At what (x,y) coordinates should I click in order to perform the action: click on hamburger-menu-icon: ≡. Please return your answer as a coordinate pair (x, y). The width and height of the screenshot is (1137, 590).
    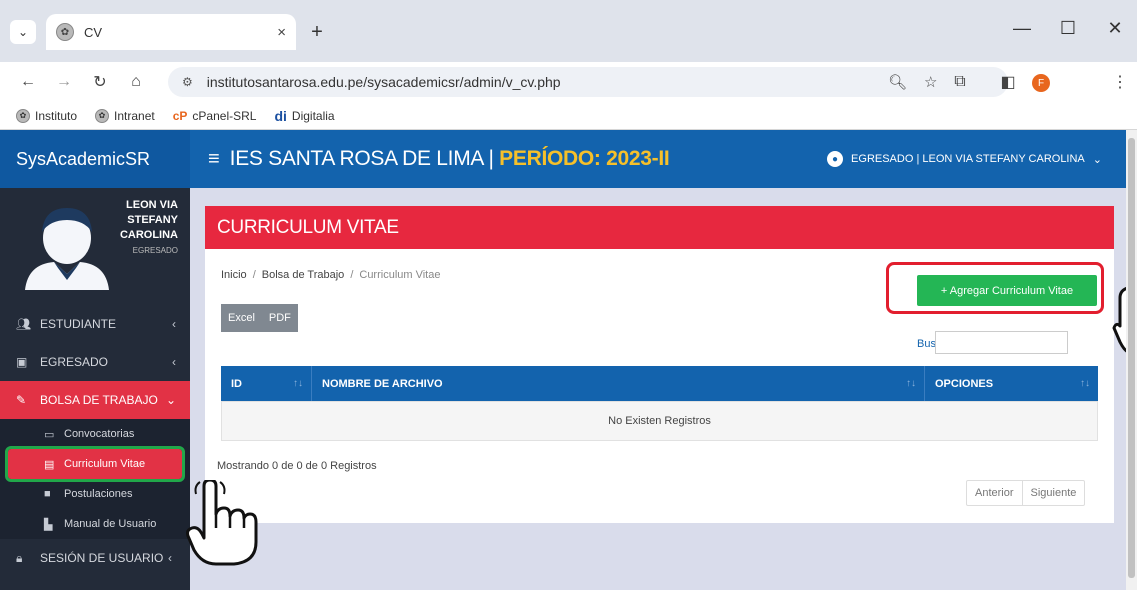
    Looking at the image, I should click on (214, 159).